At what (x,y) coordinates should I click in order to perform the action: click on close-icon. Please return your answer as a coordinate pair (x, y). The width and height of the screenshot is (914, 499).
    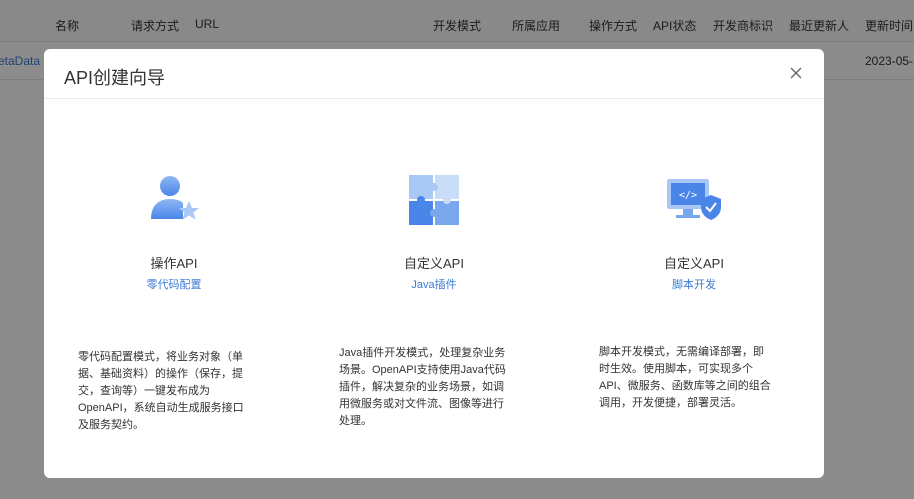
    Looking at the image, I should click on (796, 73).